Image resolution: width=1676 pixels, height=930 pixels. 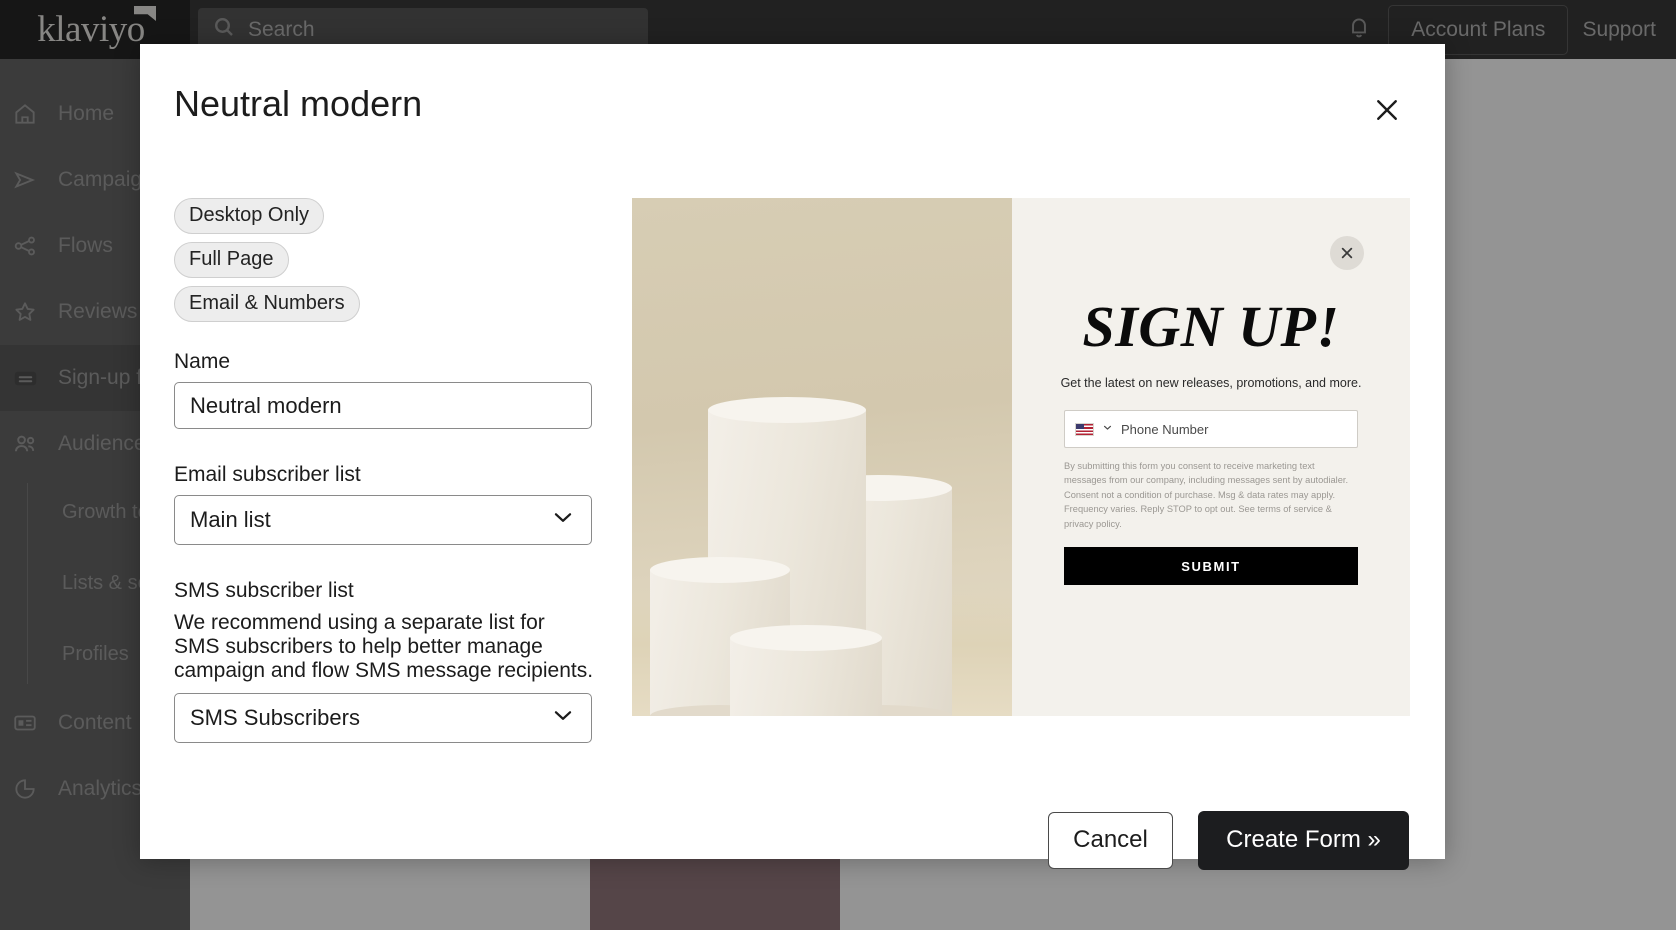 What do you see at coordinates (249, 216) in the screenshot?
I see `tag-chip: Desktop Only` at bounding box center [249, 216].